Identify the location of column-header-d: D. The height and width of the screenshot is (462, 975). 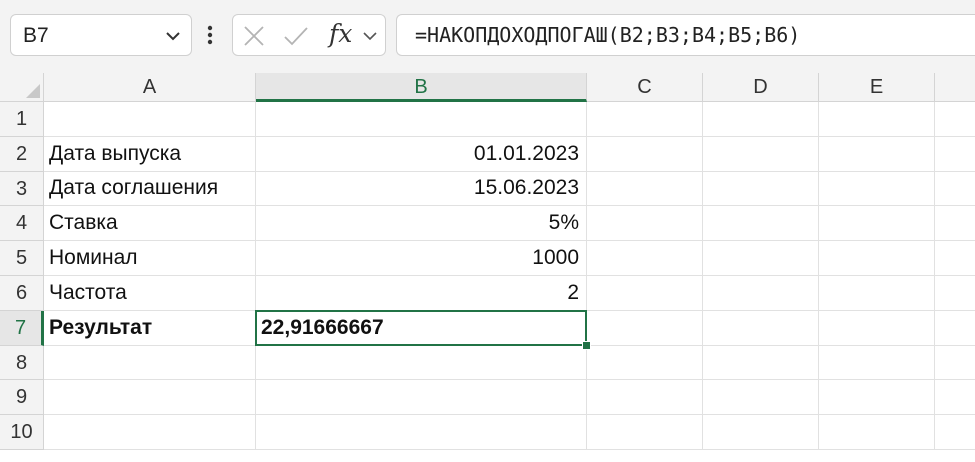
(761, 87).